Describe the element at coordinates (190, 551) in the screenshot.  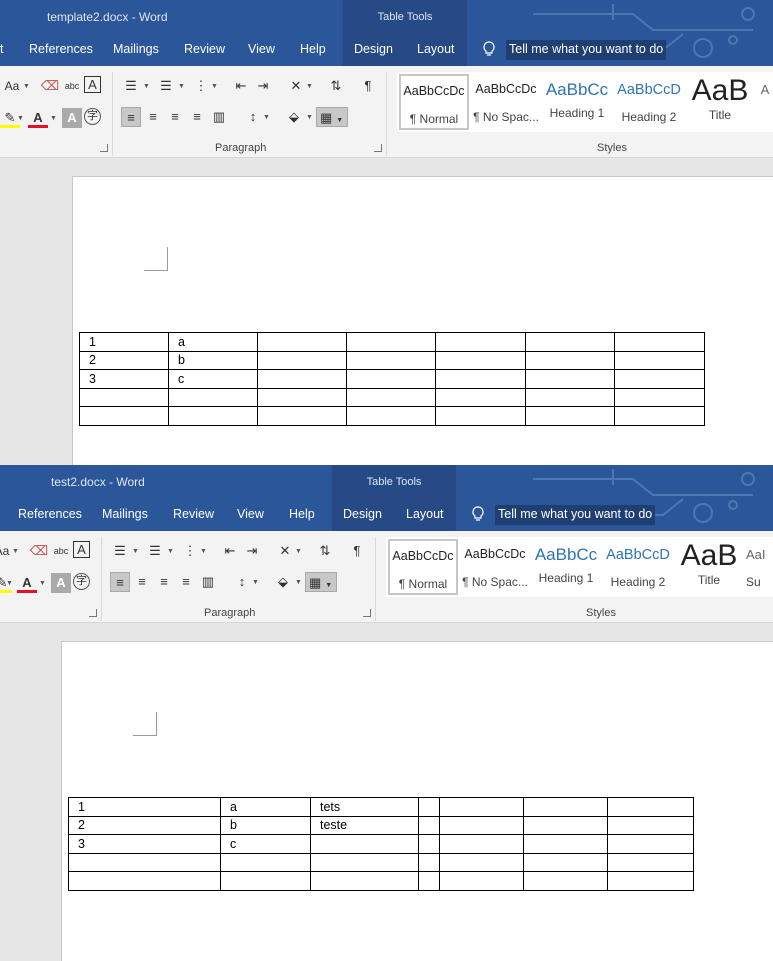
I see `multilevel-list-icon: ⋮` at that location.